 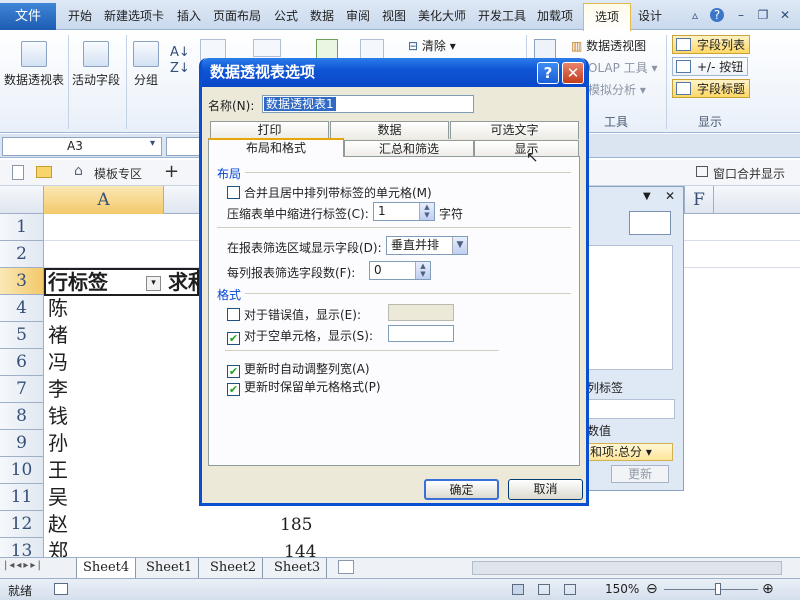 I want to click on sheet-tab-sheet4: Sheet4, so click(x=106, y=568).